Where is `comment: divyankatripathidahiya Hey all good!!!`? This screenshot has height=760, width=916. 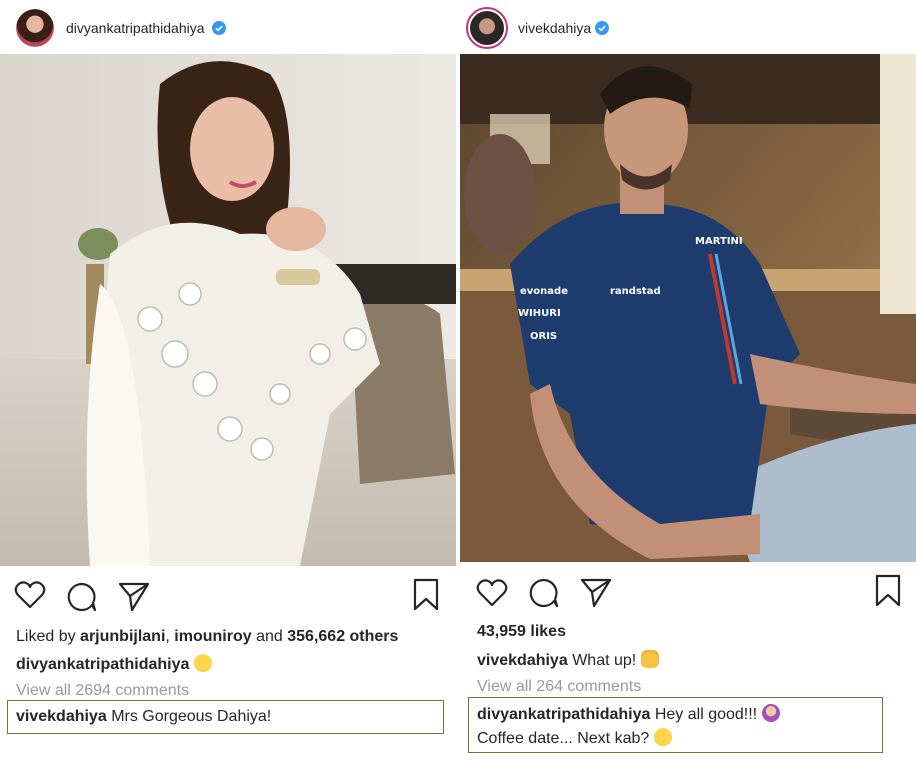
comment: divyankatripathidahiya Hey all good!!! is located at coordinates (628, 714).